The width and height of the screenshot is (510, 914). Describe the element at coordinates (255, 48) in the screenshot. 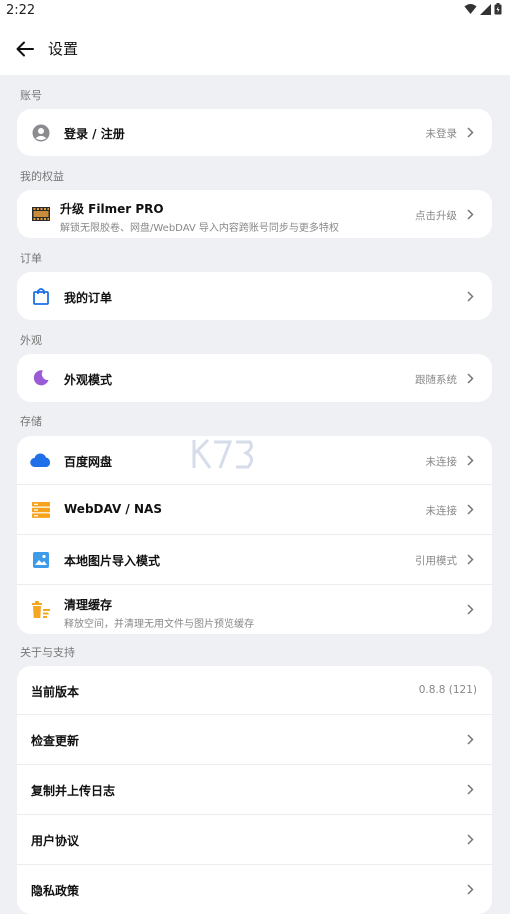

I see `app-bar: 设置` at that location.